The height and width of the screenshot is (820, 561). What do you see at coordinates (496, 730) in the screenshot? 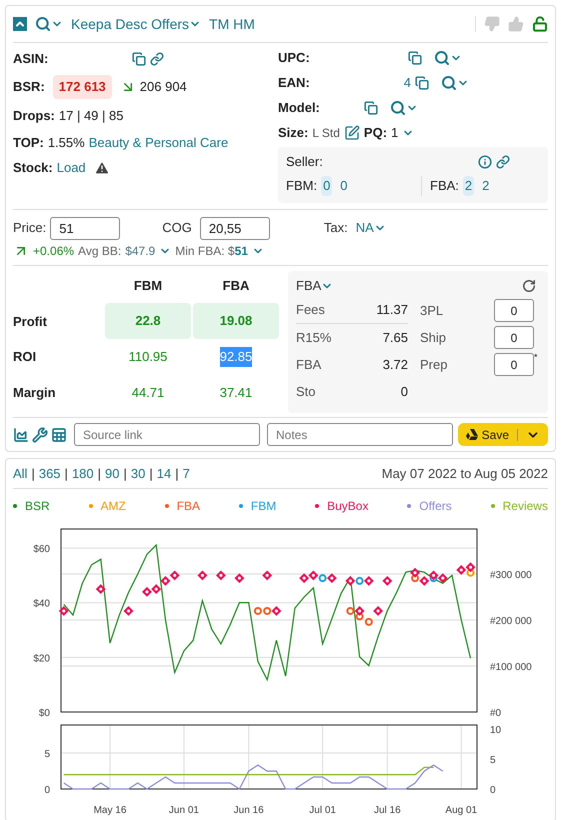
I see `axis-label: 10` at bounding box center [496, 730].